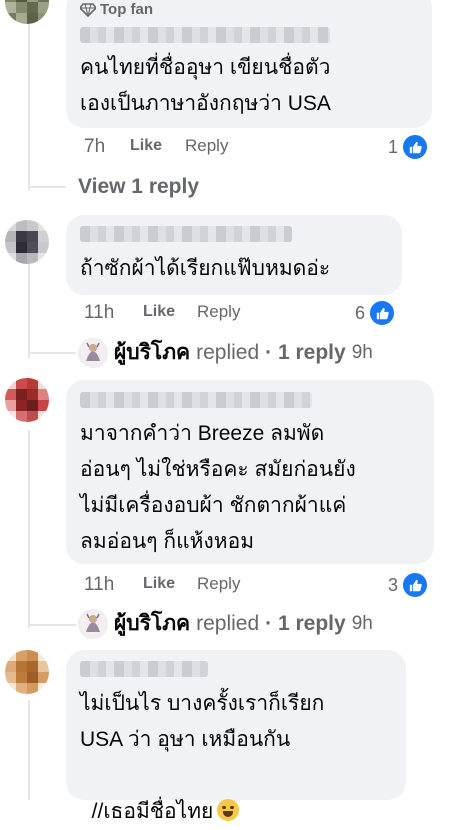  Describe the element at coordinates (393, 146) in the screenshot. I see `reaction-number: 1` at that location.